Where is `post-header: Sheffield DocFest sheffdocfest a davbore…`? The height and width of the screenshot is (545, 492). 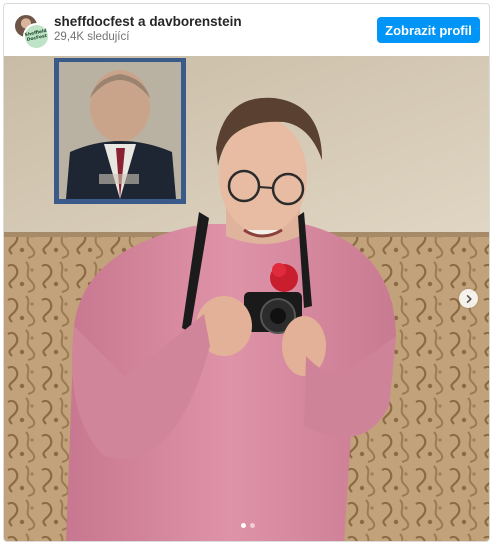
post-header: Sheffield DocFest sheffdocfest a davbore… is located at coordinates (246, 30).